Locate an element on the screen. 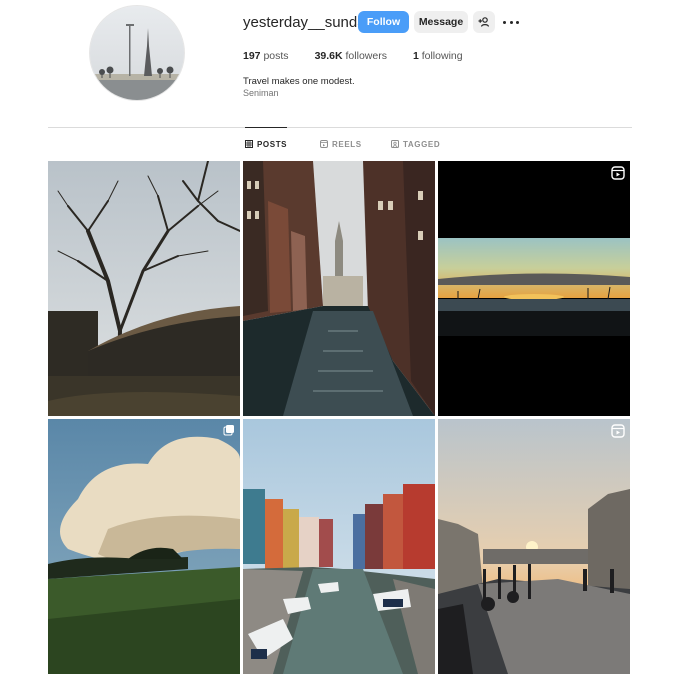 The width and height of the screenshot is (680, 676). message-button: Message is located at coordinates (441, 22).